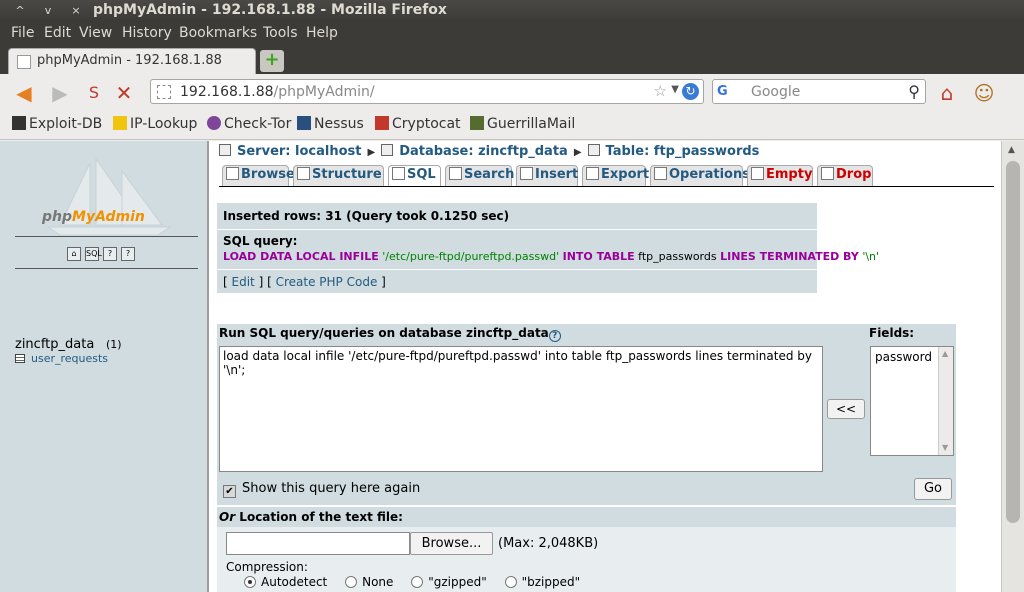  What do you see at coordinates (95, 33) in the screenshot?
I see `menu-view: View` at bounding box center [95, 33].